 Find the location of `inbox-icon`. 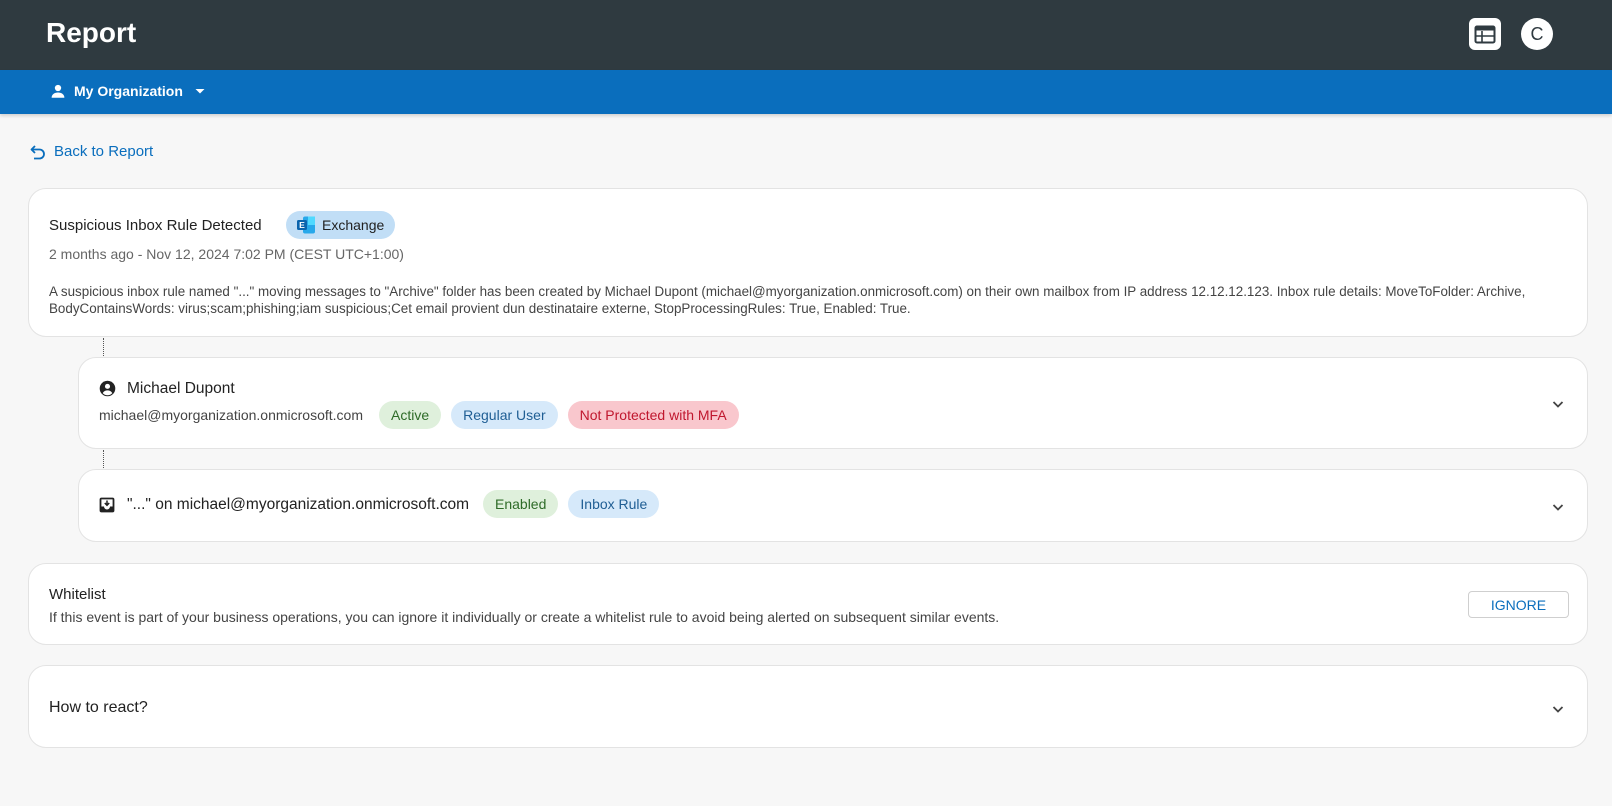

inbox-icon is located at coordinates (107, 505).